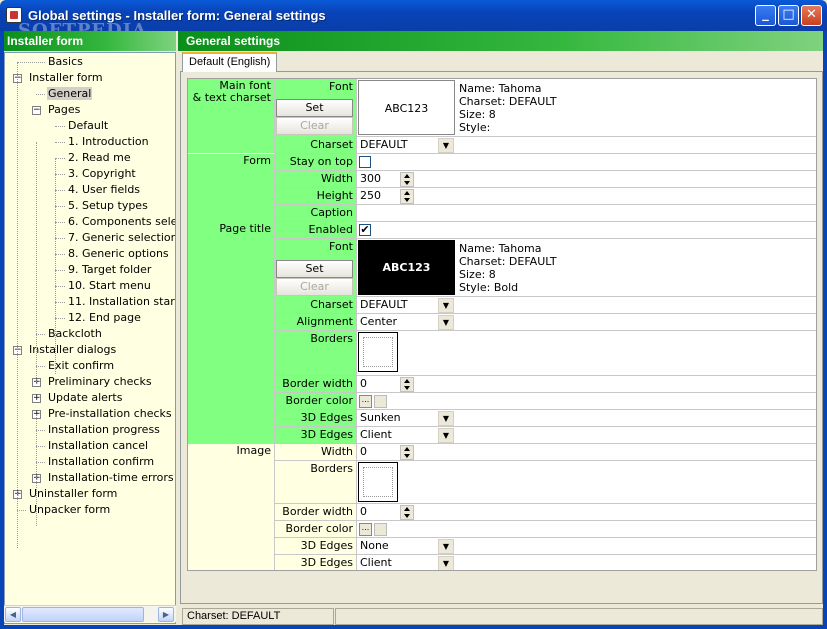  I want to click on tree-item: 9. Target folder, so click(109, 270).